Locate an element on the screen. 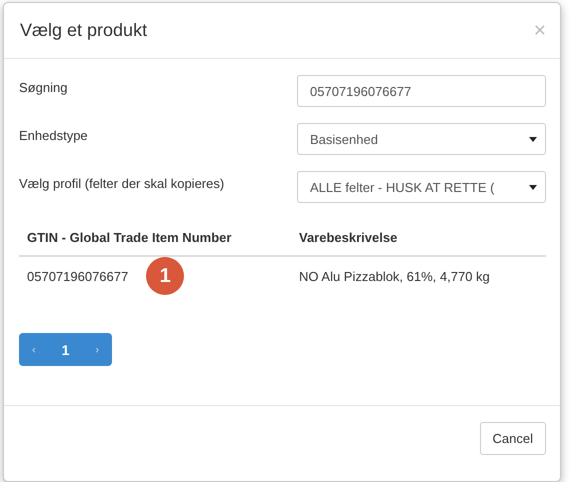  field-label: Søgning is located at coordinates (43, 87).